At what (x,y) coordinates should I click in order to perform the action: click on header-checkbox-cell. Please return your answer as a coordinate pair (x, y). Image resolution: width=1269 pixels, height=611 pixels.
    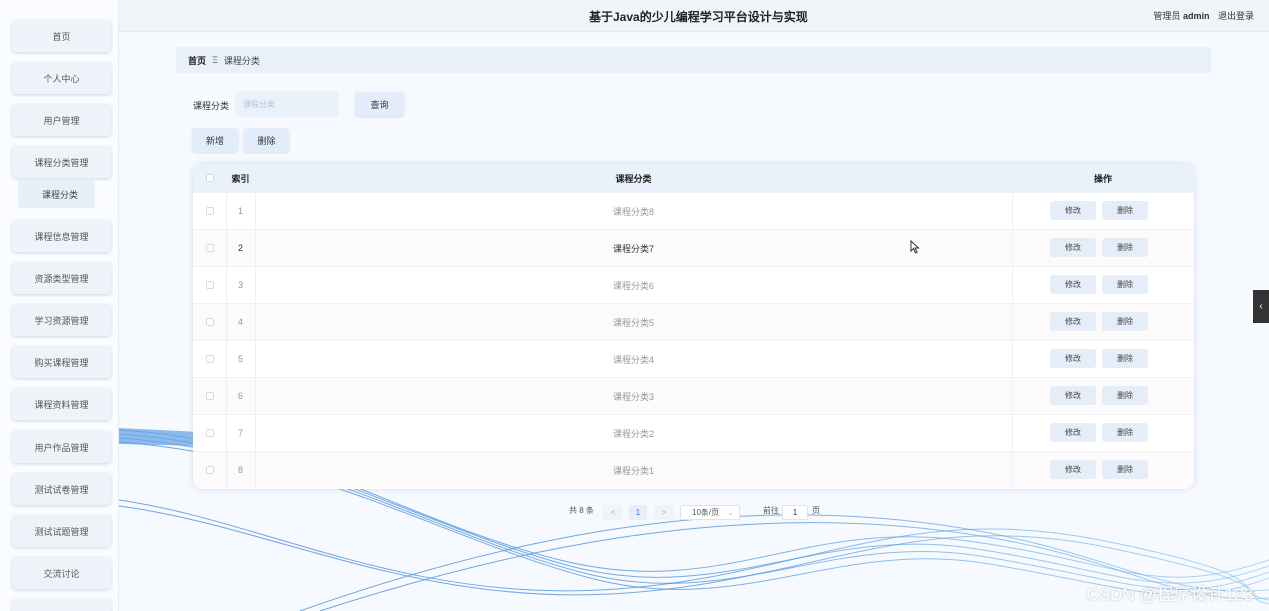
    Looking at the image, I should click on (209, 178).